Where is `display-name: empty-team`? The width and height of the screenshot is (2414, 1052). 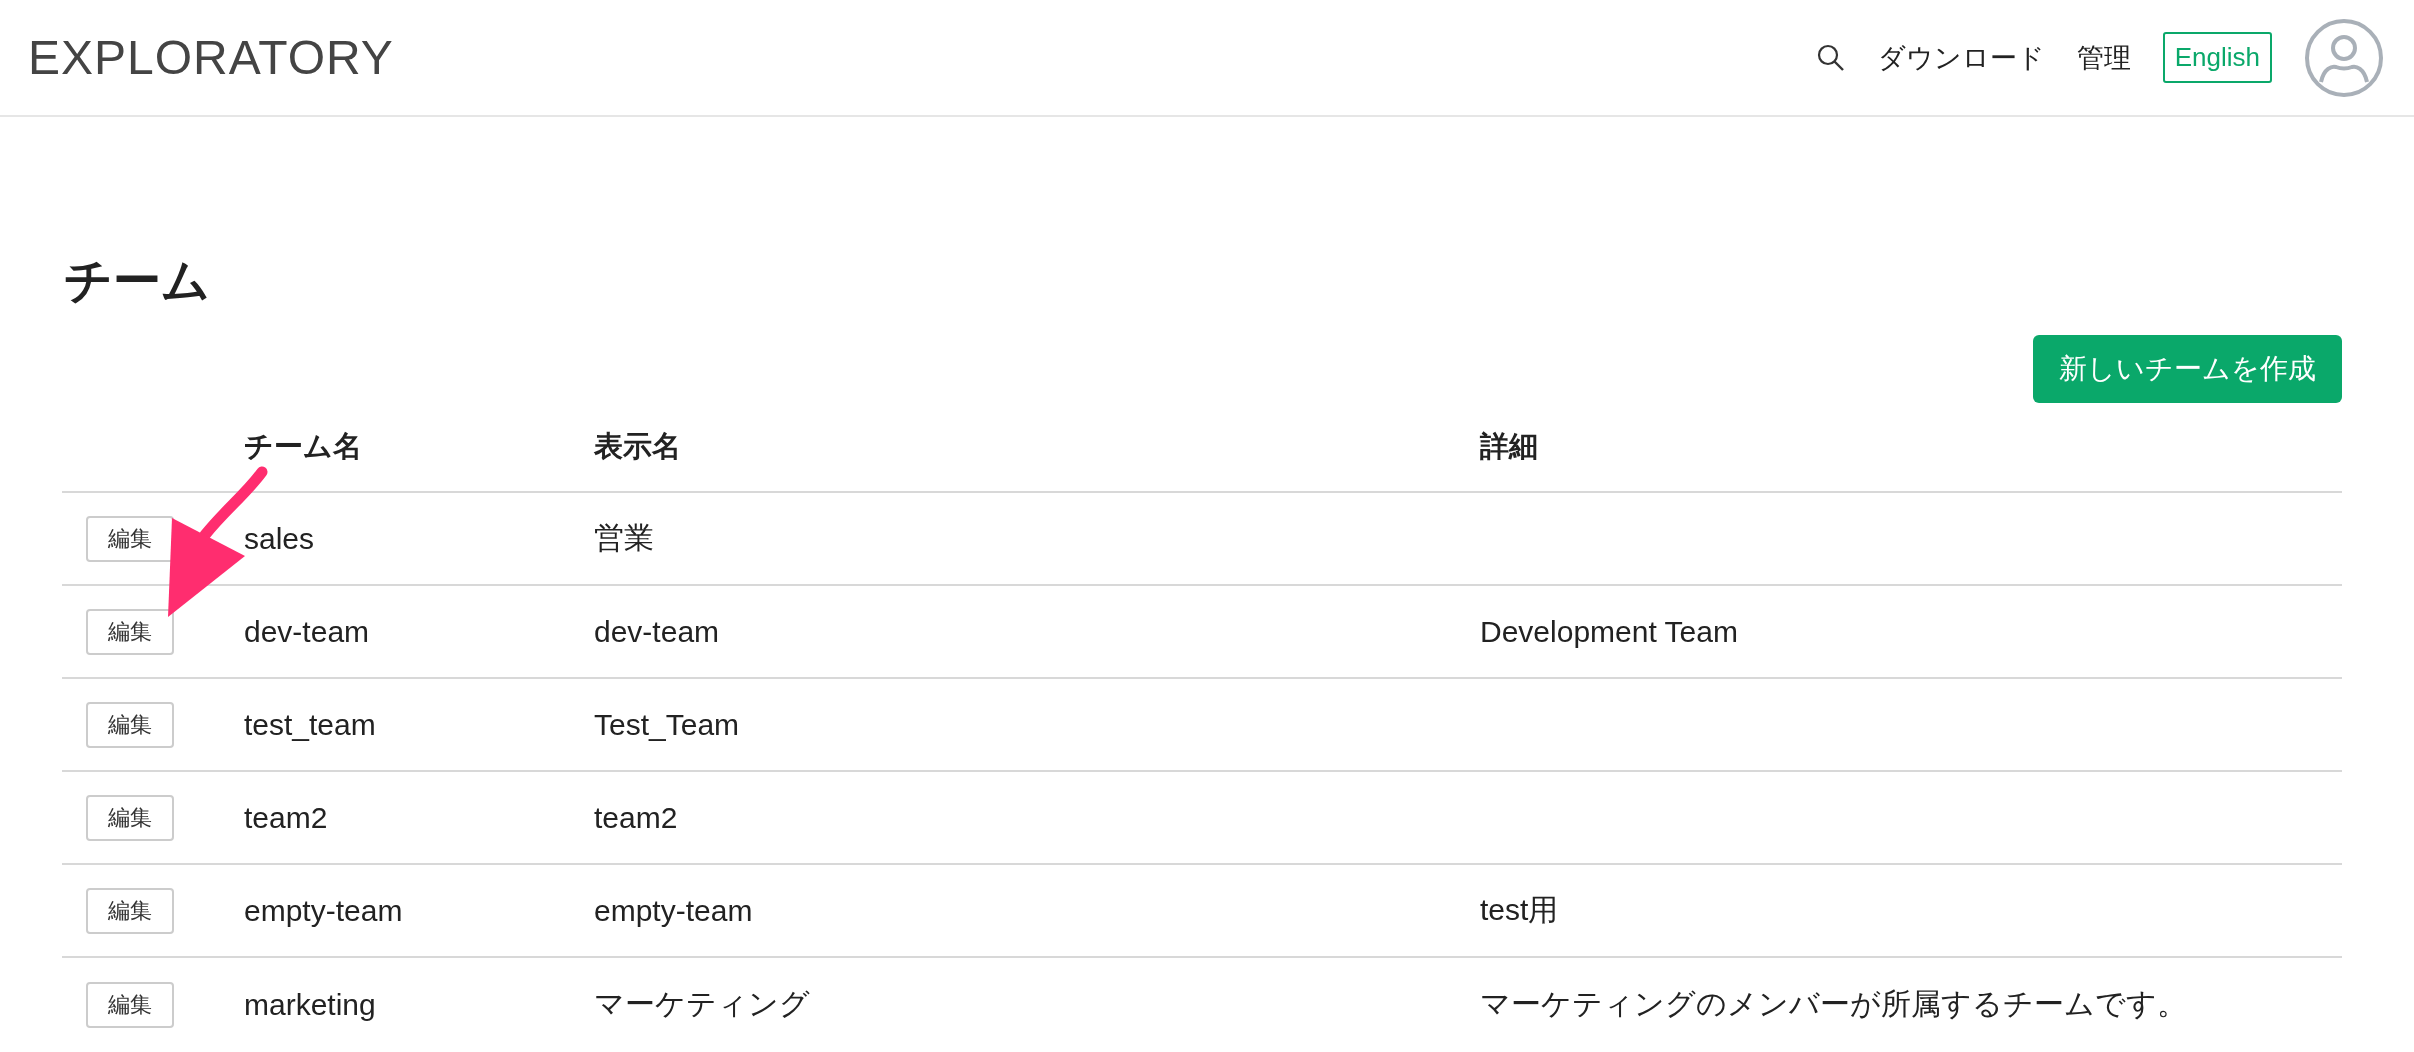
display-name: empty-team is located at coordinates (673, 910).